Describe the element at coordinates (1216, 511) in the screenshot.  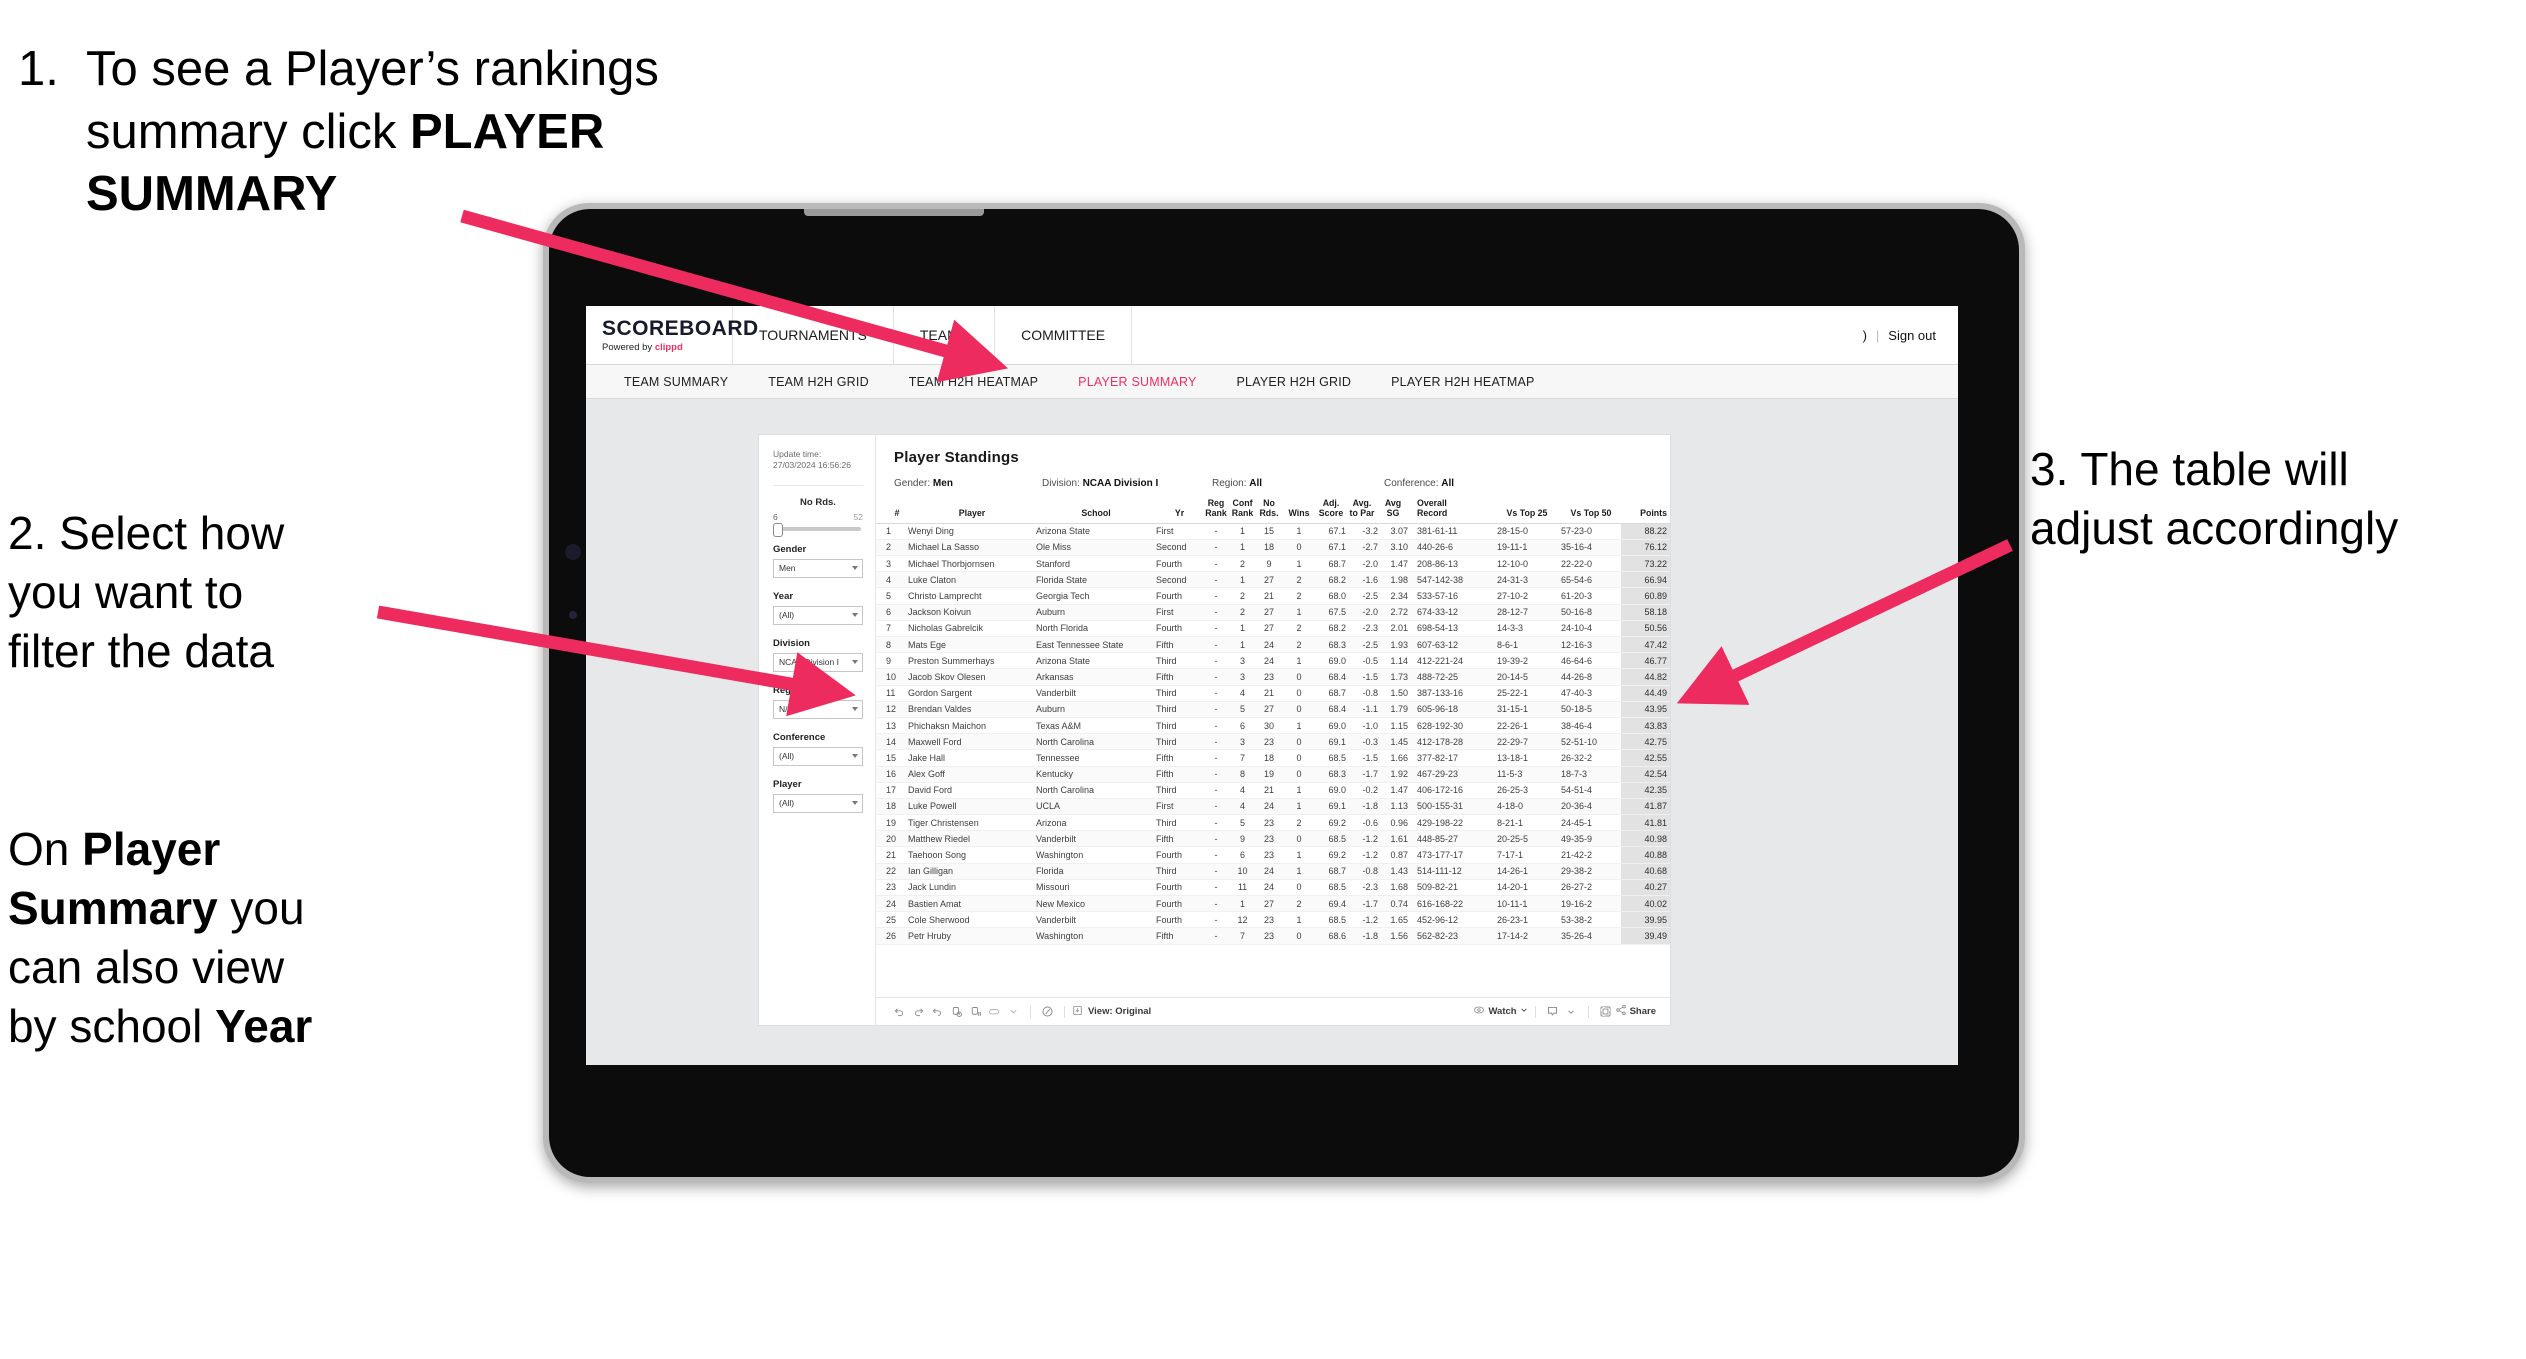
I see `col-reg-rank: Reg Rank` at that location.